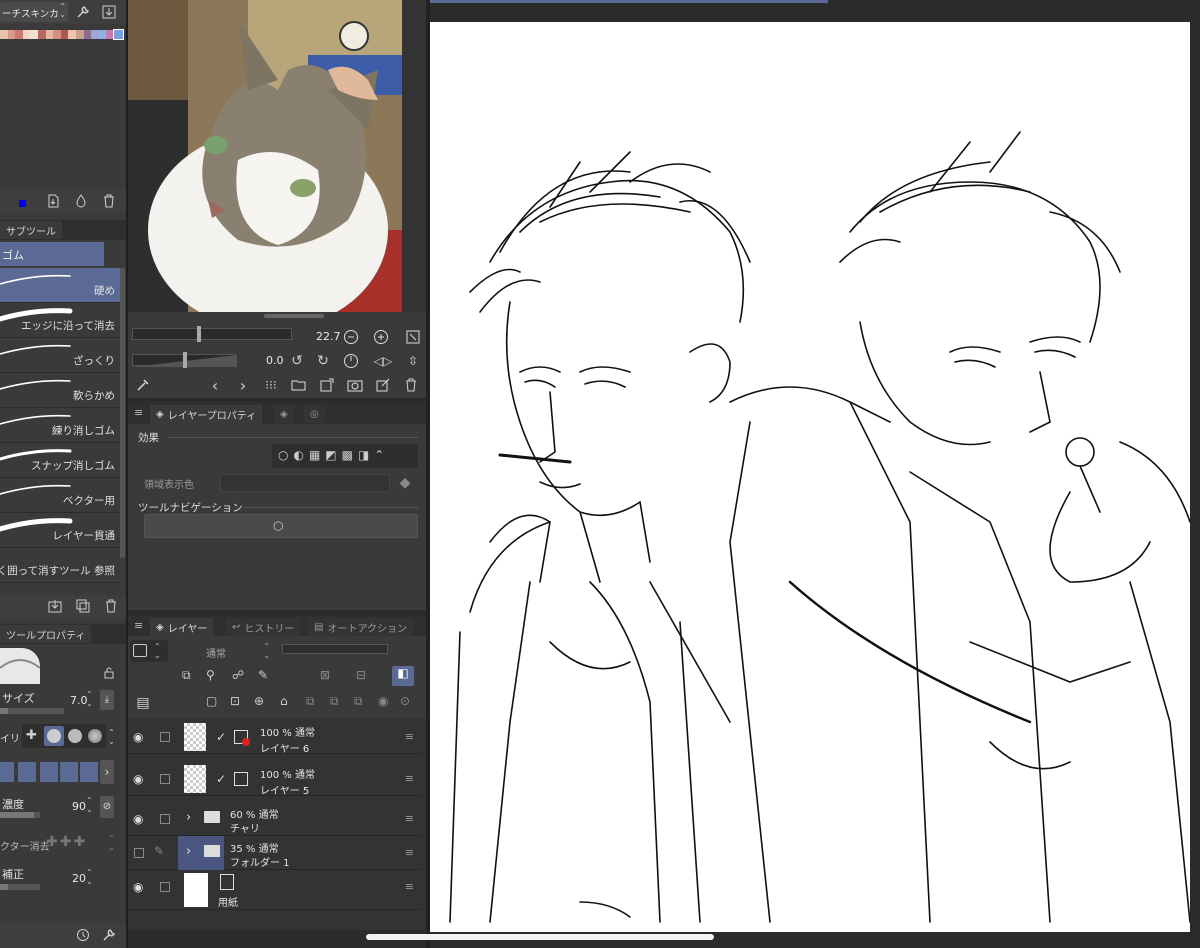  What do you see at coordinates (314, 414) in the screenshot?
I see `tab-extra-2: ◎` at bounding box center [314, 414].